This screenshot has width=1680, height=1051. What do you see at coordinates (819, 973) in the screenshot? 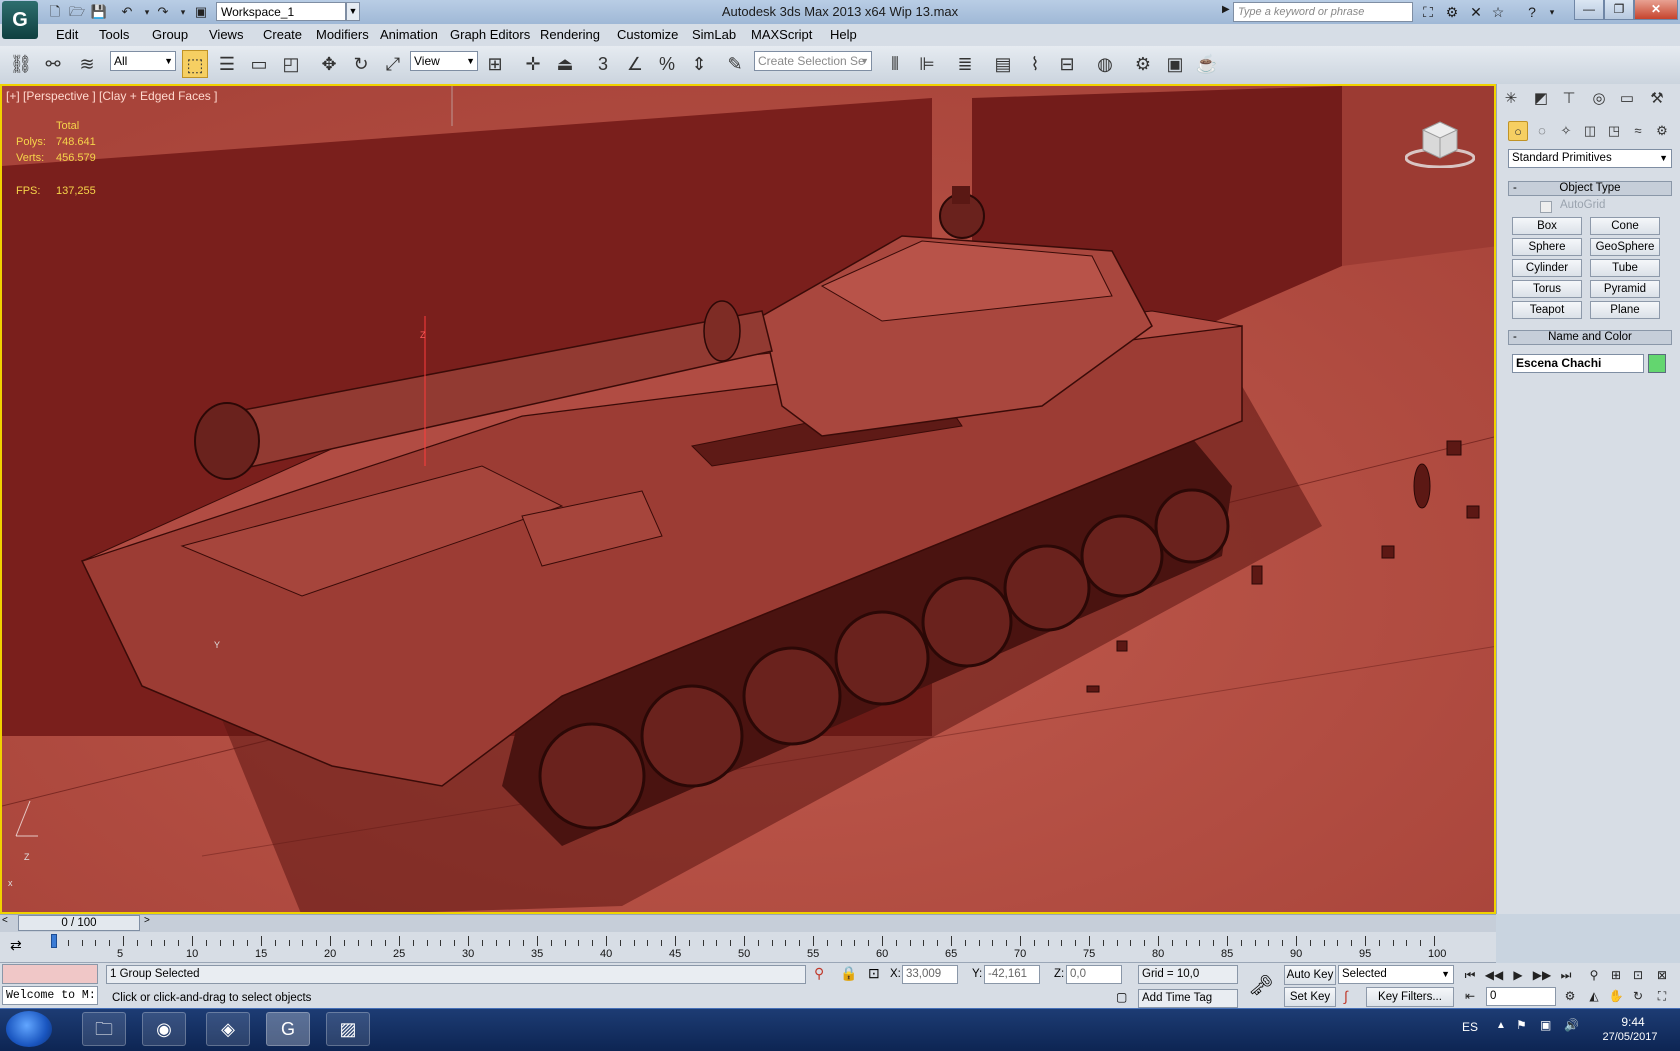
I see `isolate-selection-icon: ⚲` at bounding box center [819, 973].